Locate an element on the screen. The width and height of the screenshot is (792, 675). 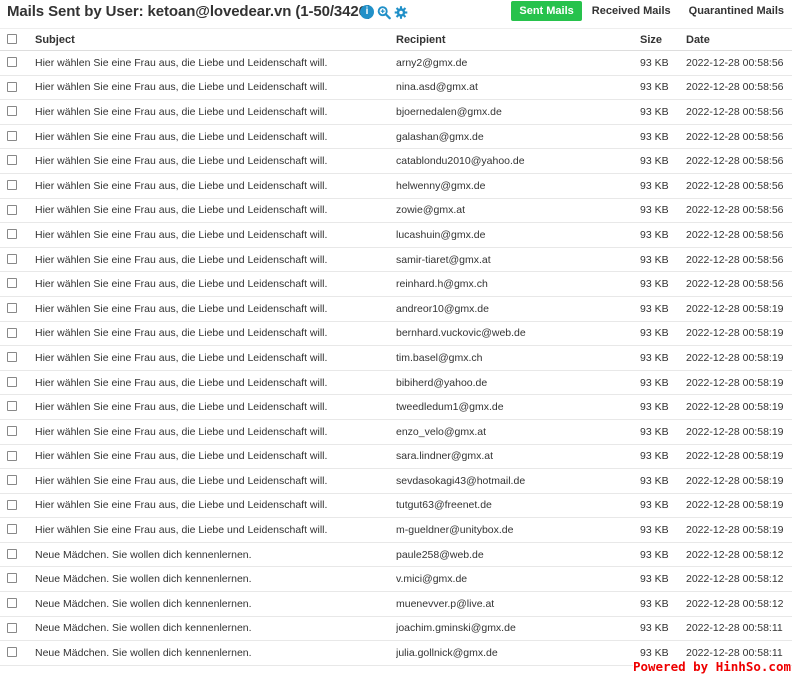
recipient-cell: enzo_velo@gmx.at is located at coordinates (518, 432).